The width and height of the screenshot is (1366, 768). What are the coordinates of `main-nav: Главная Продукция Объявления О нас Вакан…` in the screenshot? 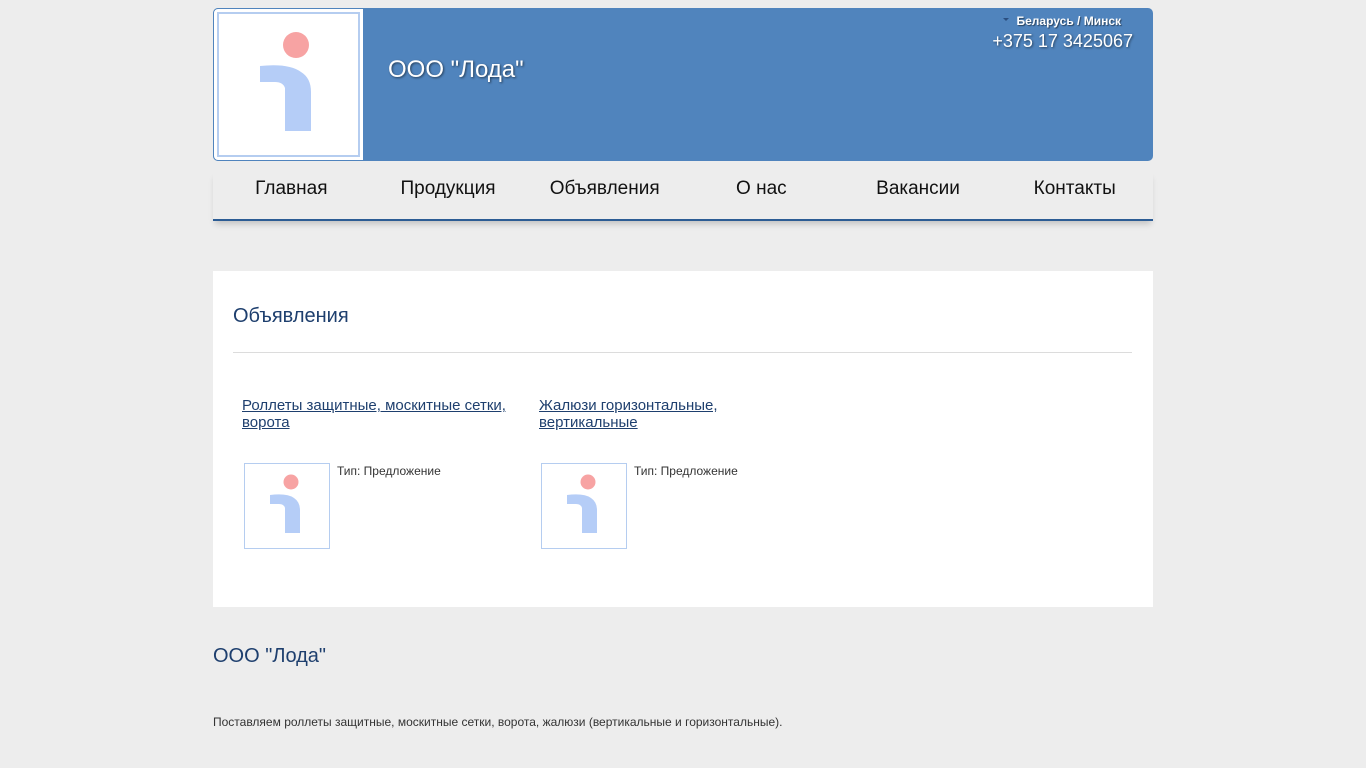 It's located at (683, 196).